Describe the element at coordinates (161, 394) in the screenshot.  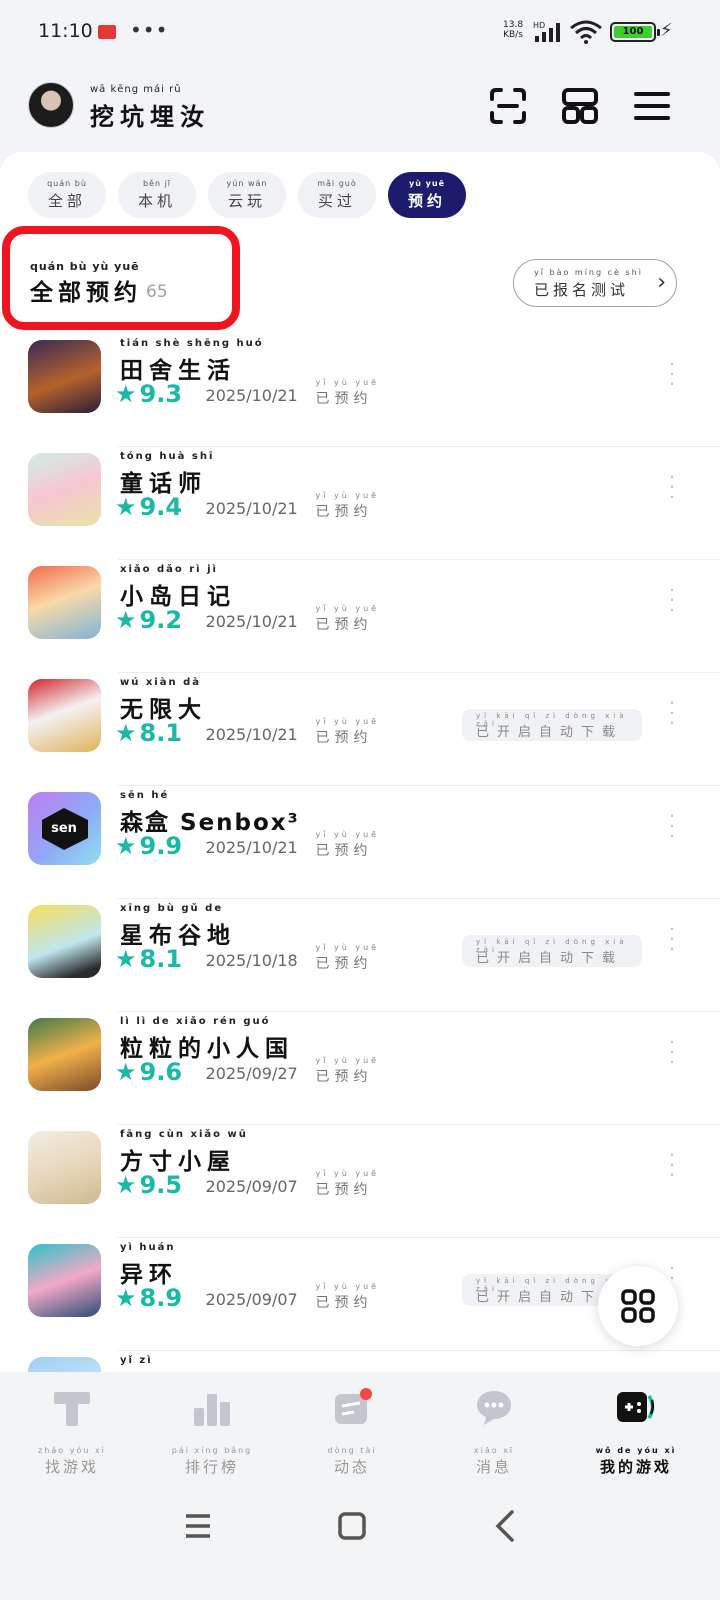
I see `game-score: 9.3` at that location.